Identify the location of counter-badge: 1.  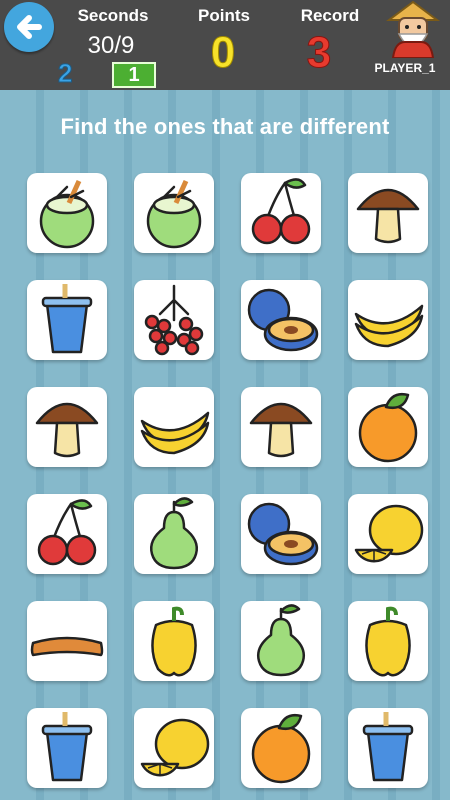
(134, 75).